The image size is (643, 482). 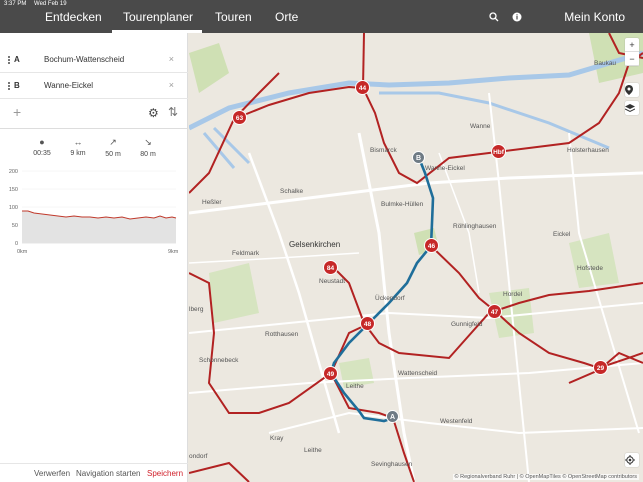 I want to click on duration-value: 00:35, so click(x=42, y=153).